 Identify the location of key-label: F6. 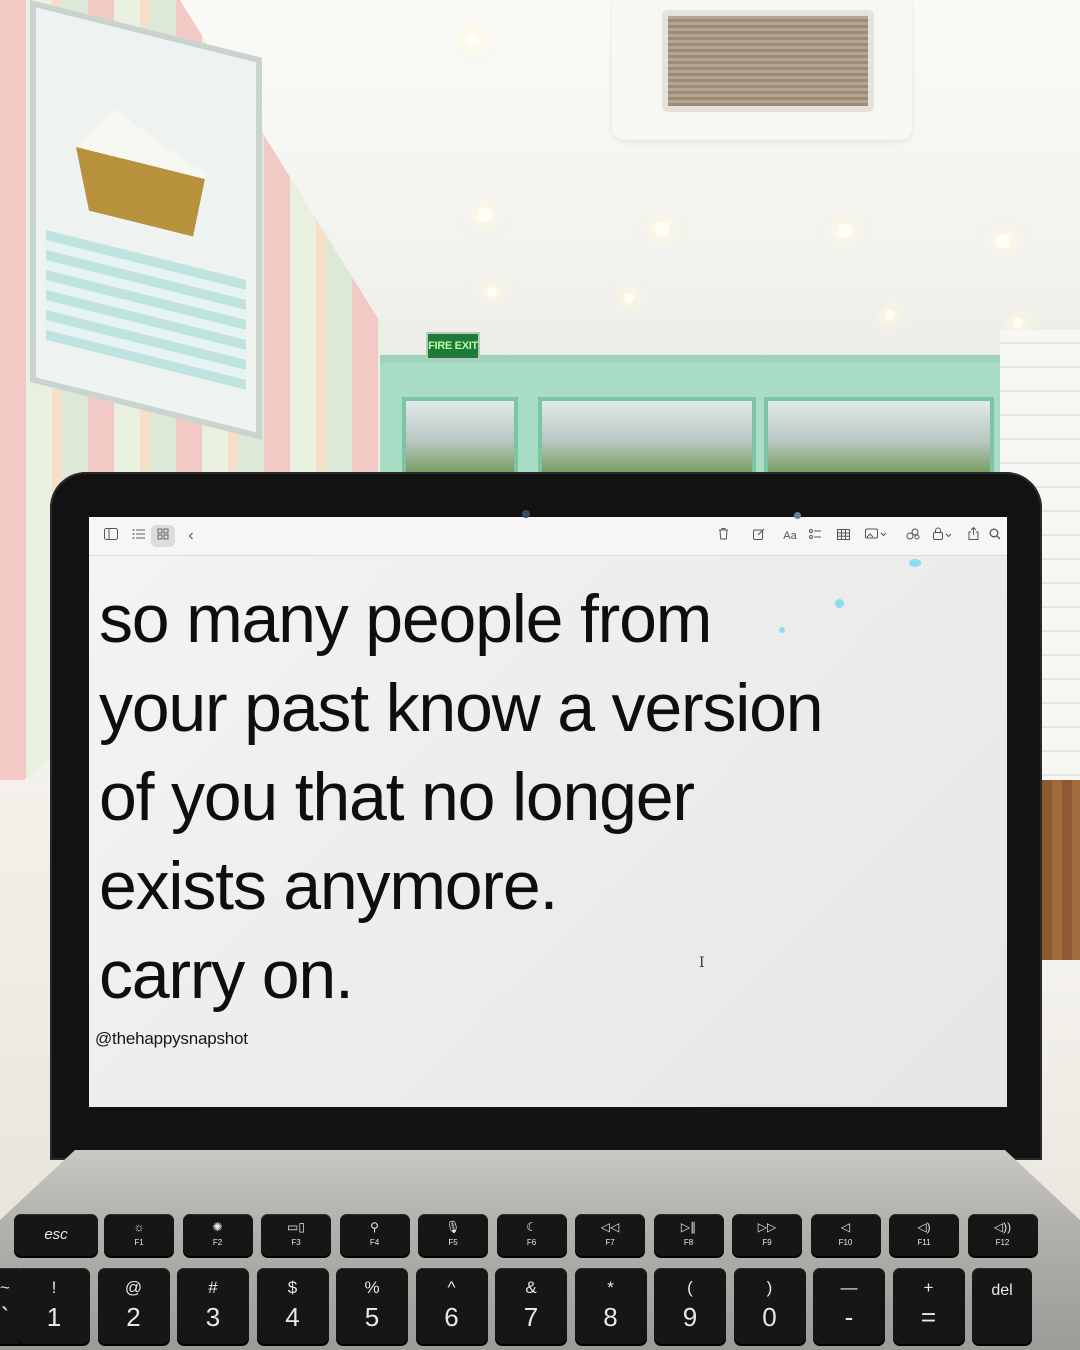
(531, 1242).